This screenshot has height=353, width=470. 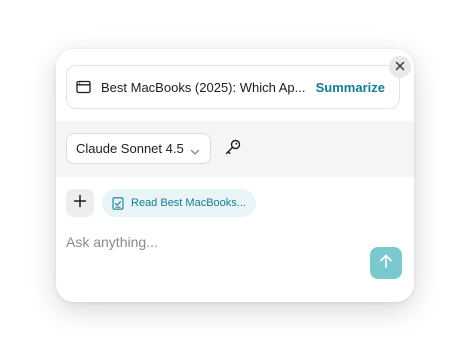 I want to click on api-key-button, so click(x=233, y=149).